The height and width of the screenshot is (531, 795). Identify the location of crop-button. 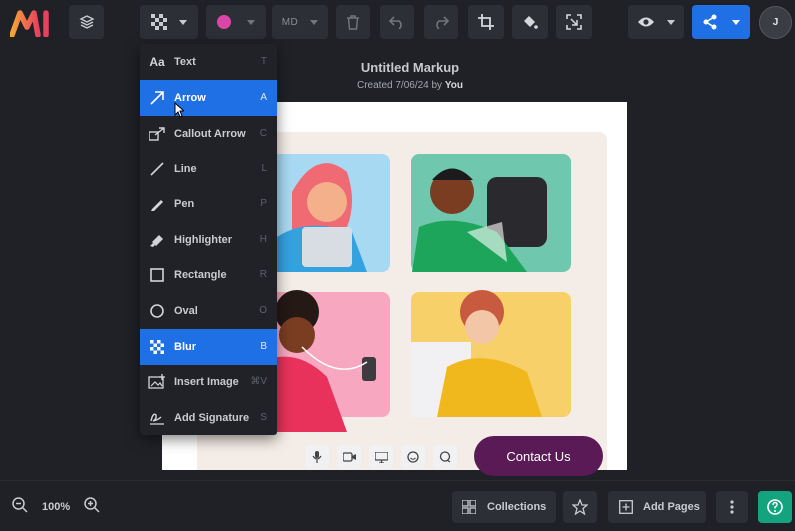
(486, 22).